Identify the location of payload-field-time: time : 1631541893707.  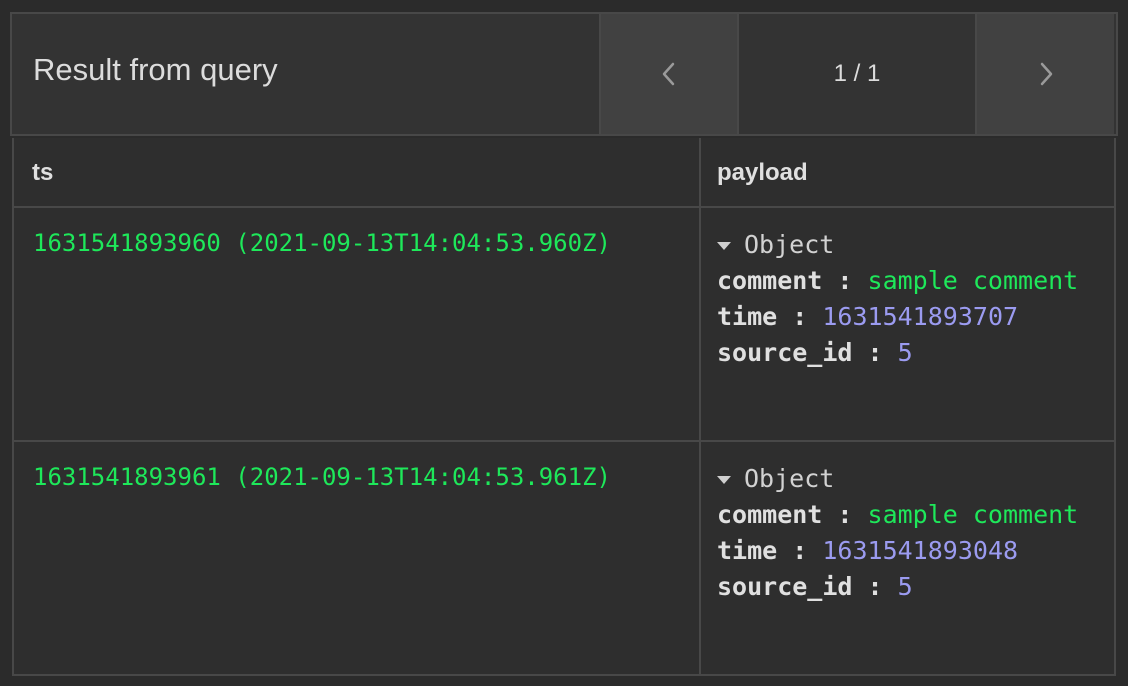
(915, 317).